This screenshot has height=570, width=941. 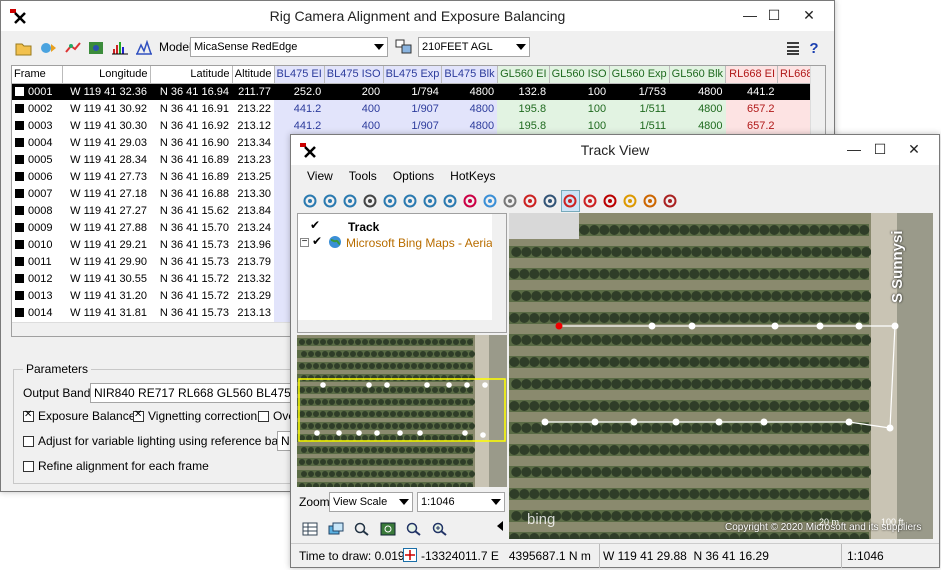 I want to click on histogram-icon, so click(x=120, y=48).